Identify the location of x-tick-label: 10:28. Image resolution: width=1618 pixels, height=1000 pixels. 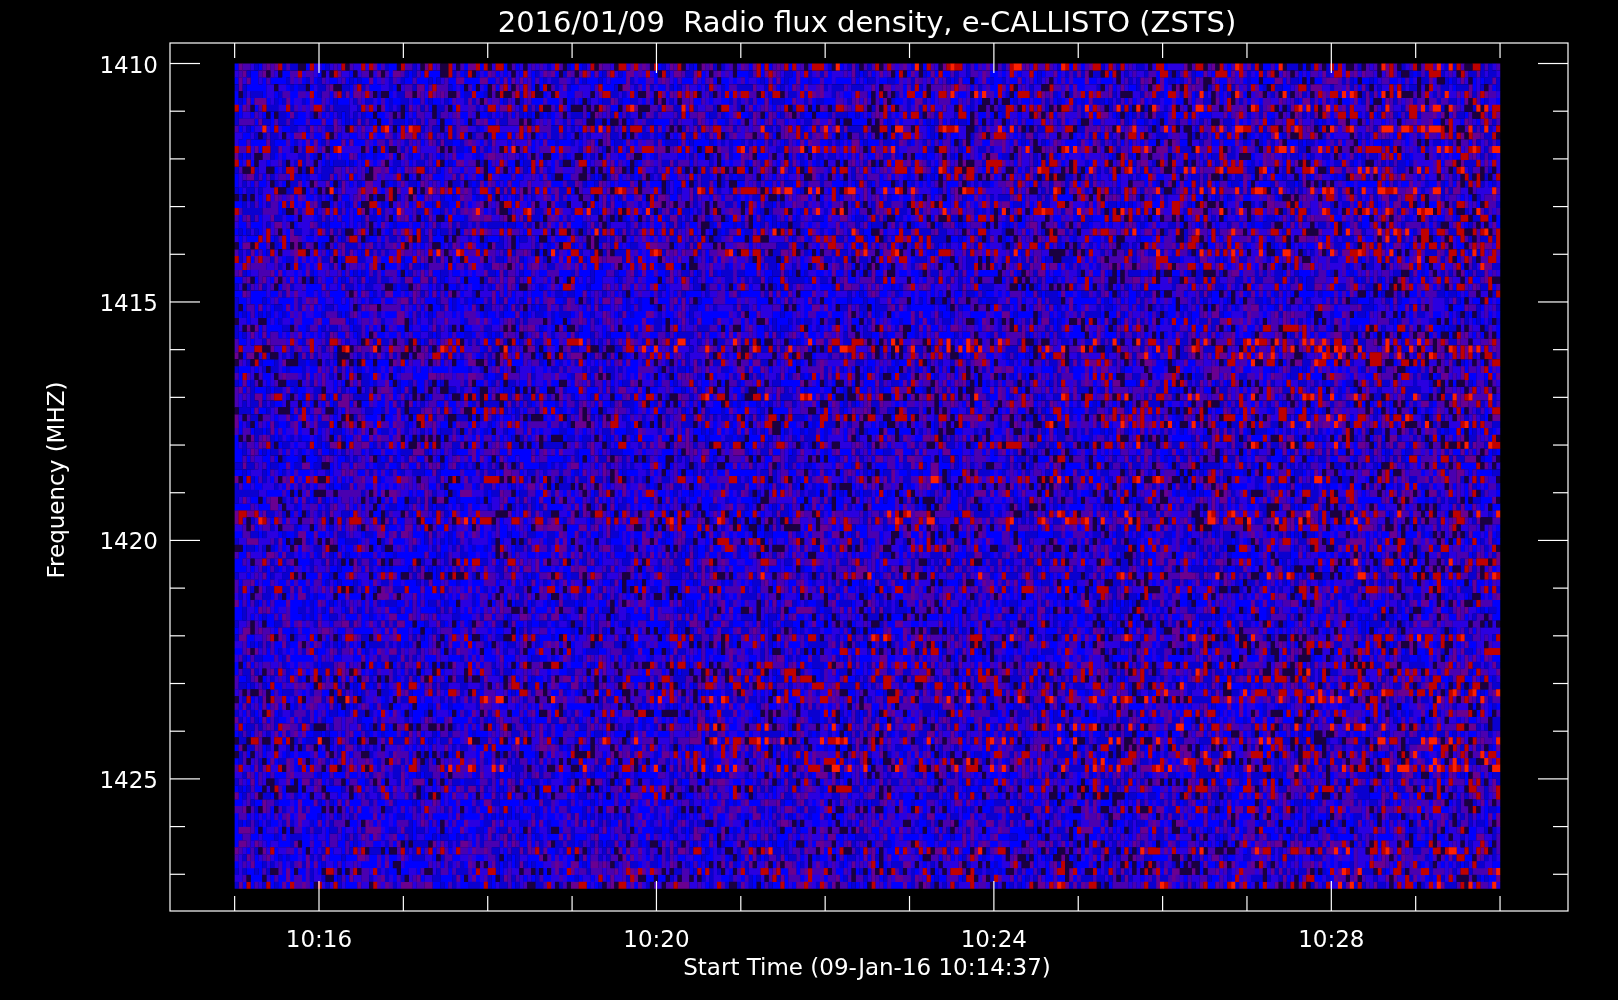
(1331, 939).